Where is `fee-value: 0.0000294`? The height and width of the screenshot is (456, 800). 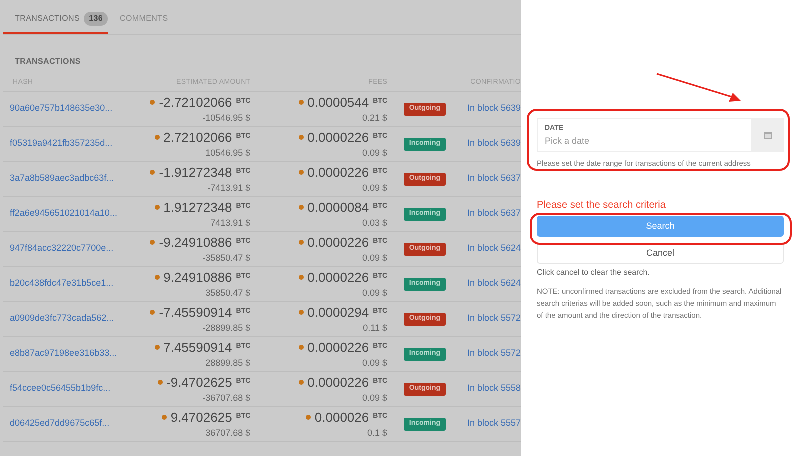 fee-value: 0.0000294 is located at coordinates (339, 313).